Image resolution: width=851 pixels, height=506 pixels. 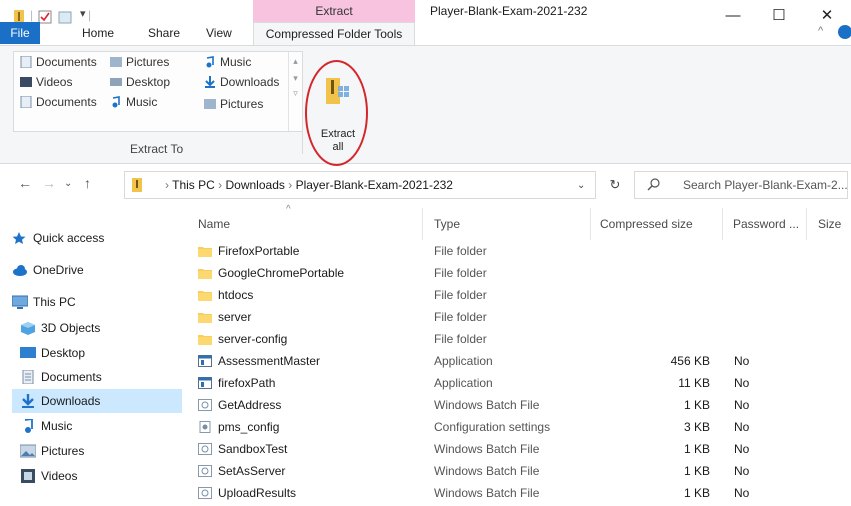 I want to click on file-type: Configuration settings, so click(x=492, y=427).